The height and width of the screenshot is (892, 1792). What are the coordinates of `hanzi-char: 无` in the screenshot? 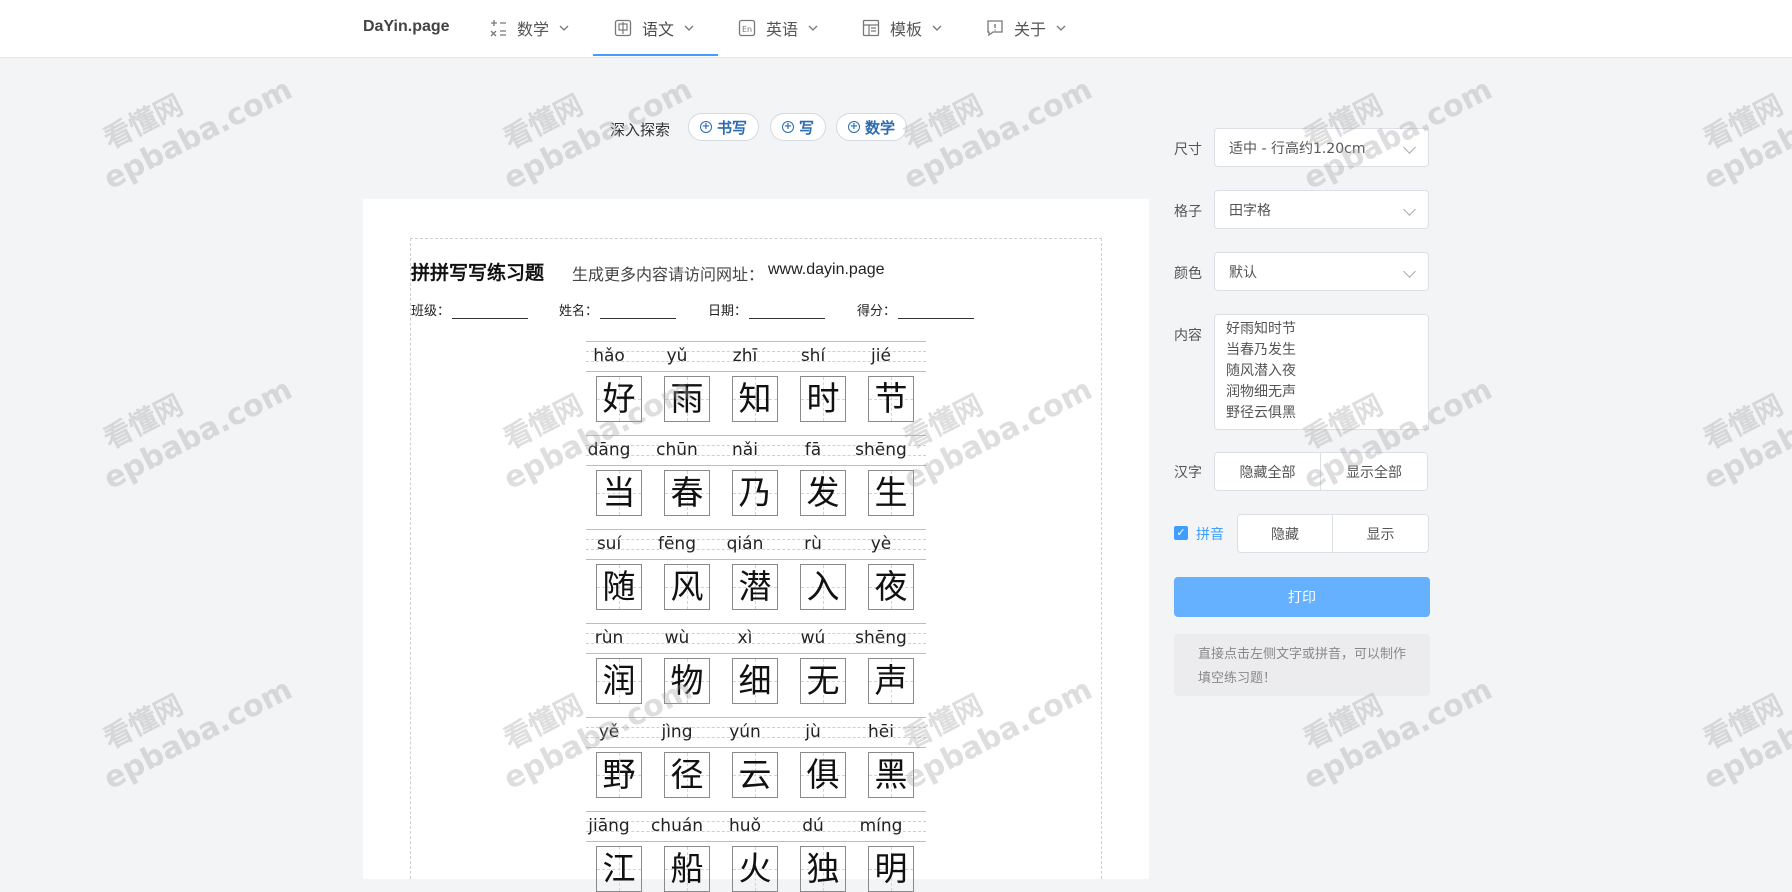 It's located at (823, 680).